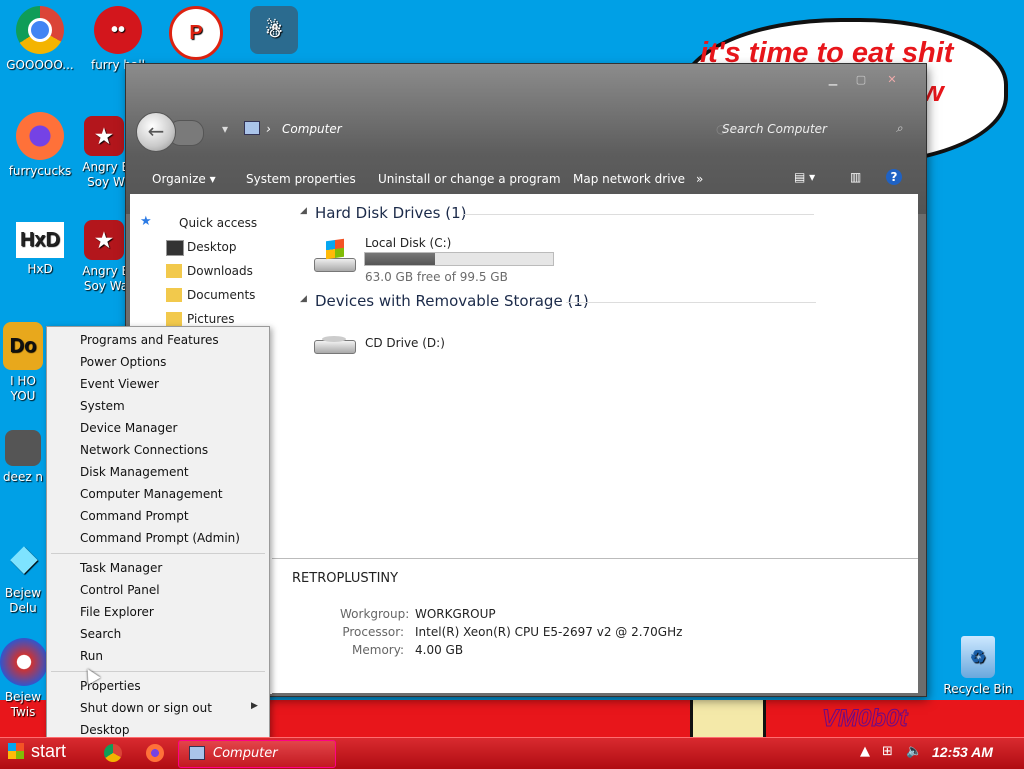 This screenshot has height=769, width=1024. I want to click on menu-search: Search, so click(100, 634).